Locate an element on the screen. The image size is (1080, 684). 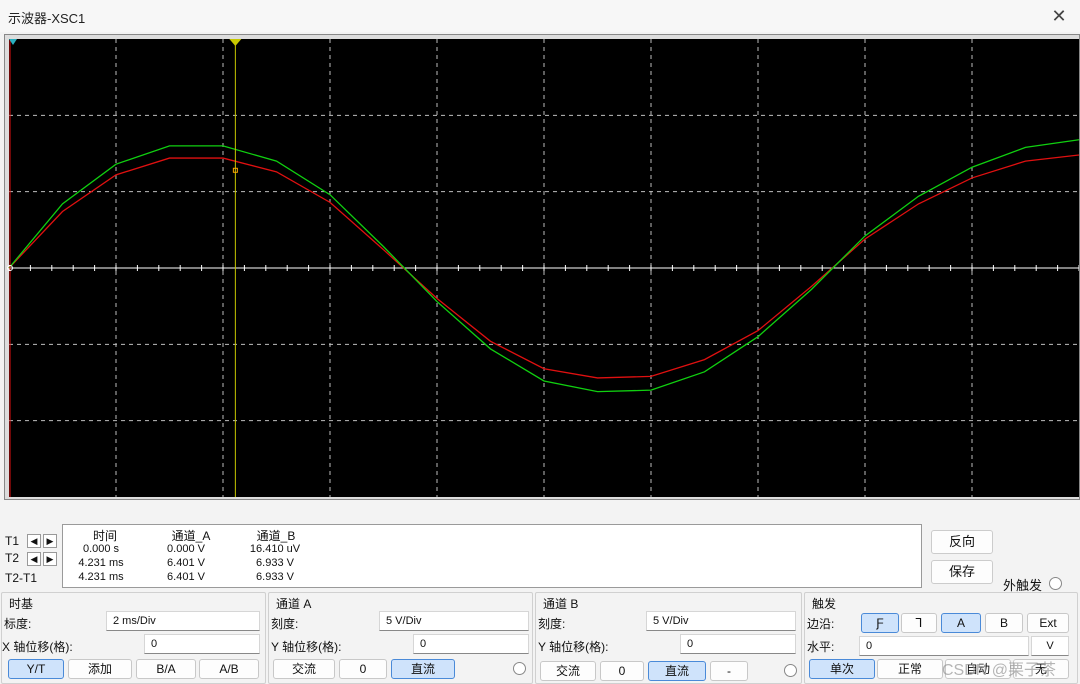
timebase-scale-label: 标度: is located at coordinates (18, 624).